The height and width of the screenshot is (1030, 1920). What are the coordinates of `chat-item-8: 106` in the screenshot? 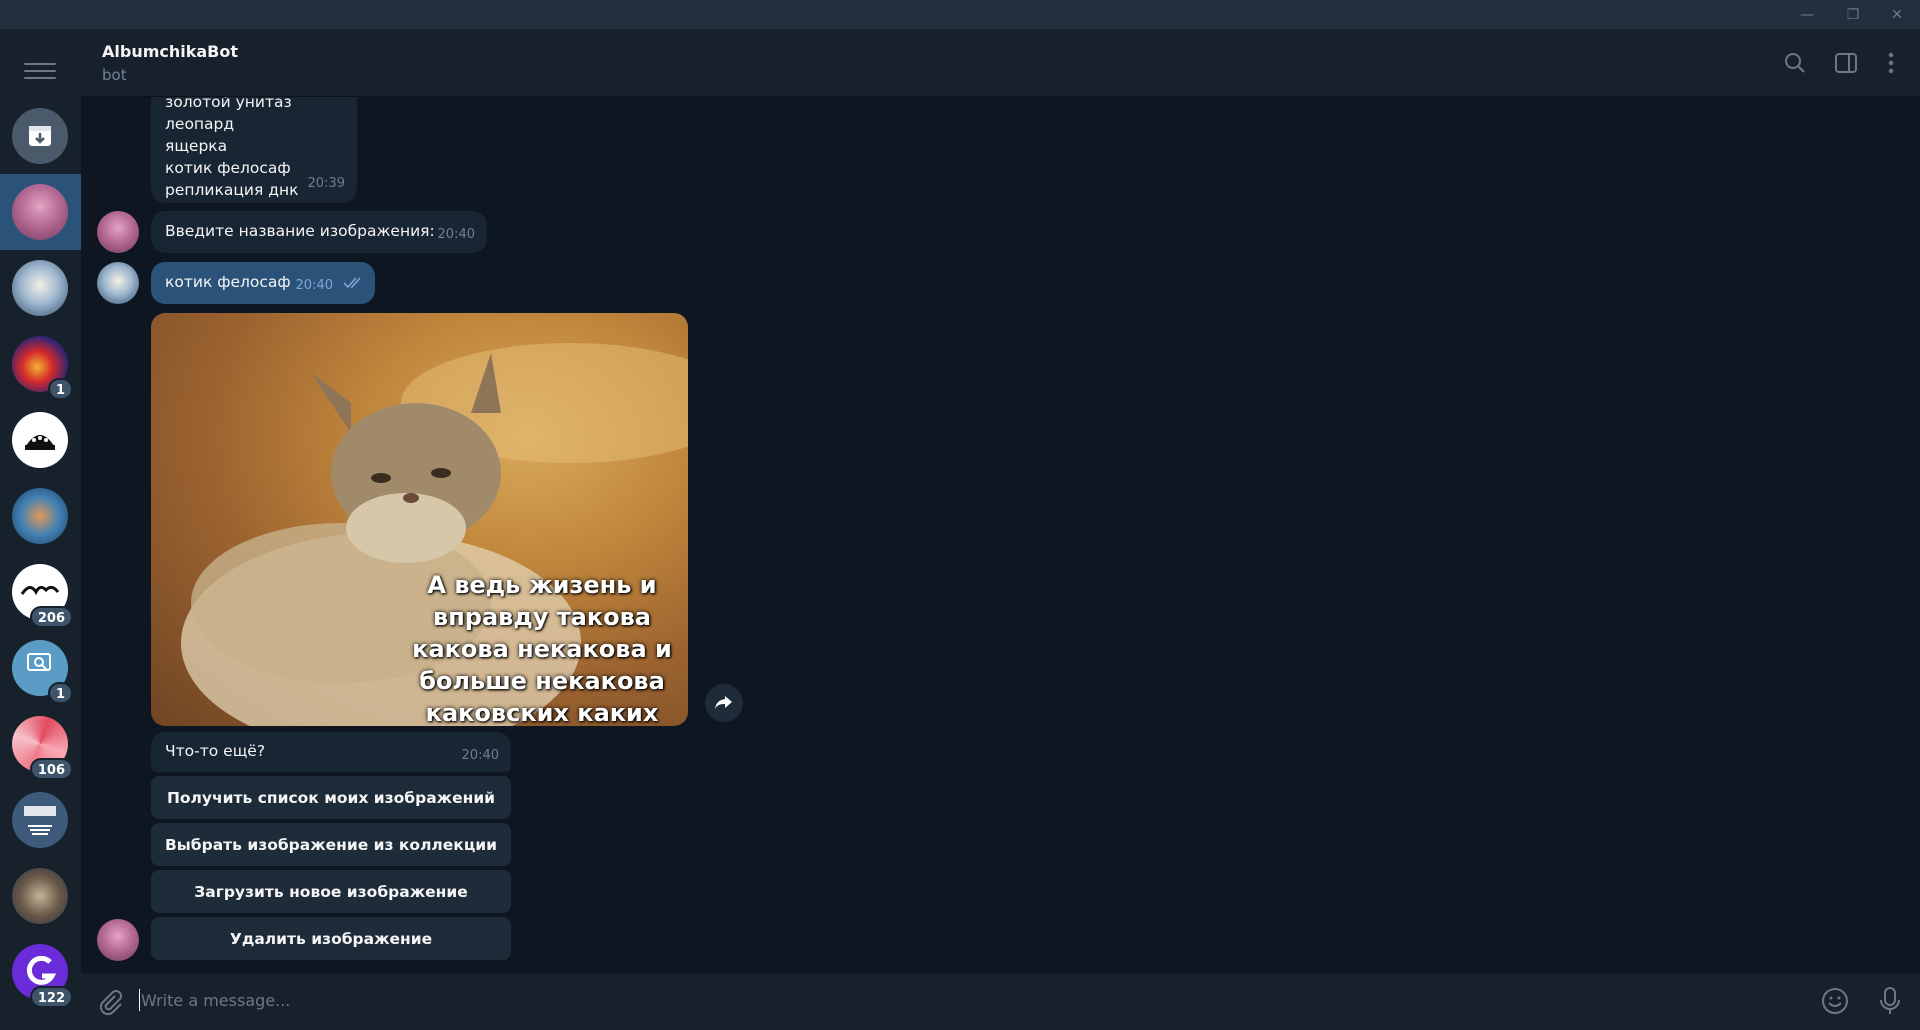 It's located at (40, 744).